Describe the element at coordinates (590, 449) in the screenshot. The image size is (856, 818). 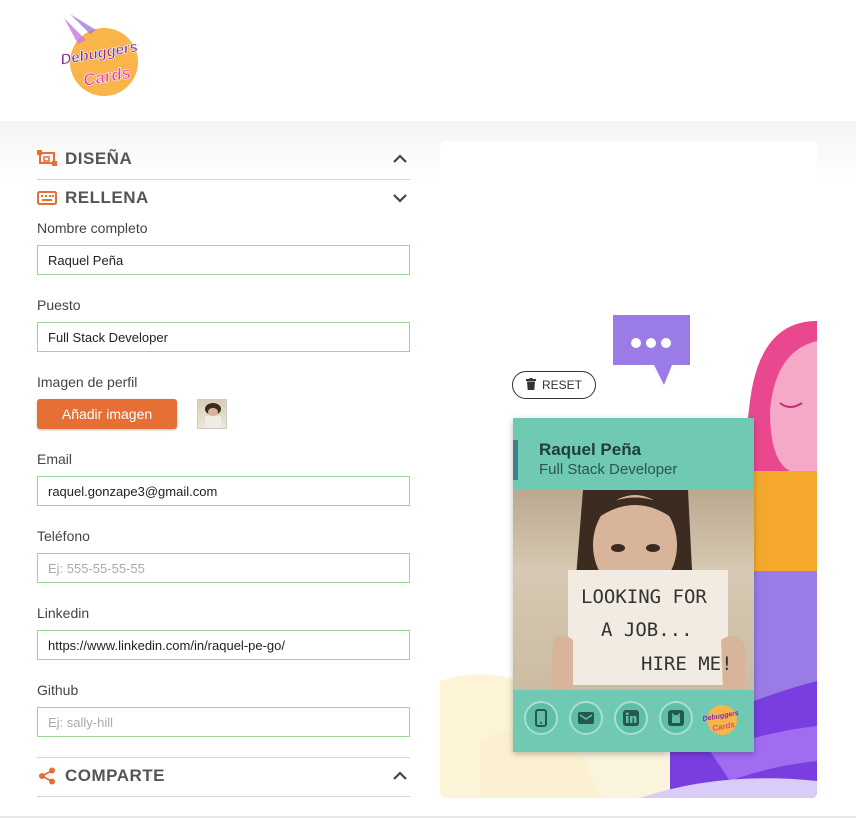
I see `card-name: Raquel Peña` at that location.